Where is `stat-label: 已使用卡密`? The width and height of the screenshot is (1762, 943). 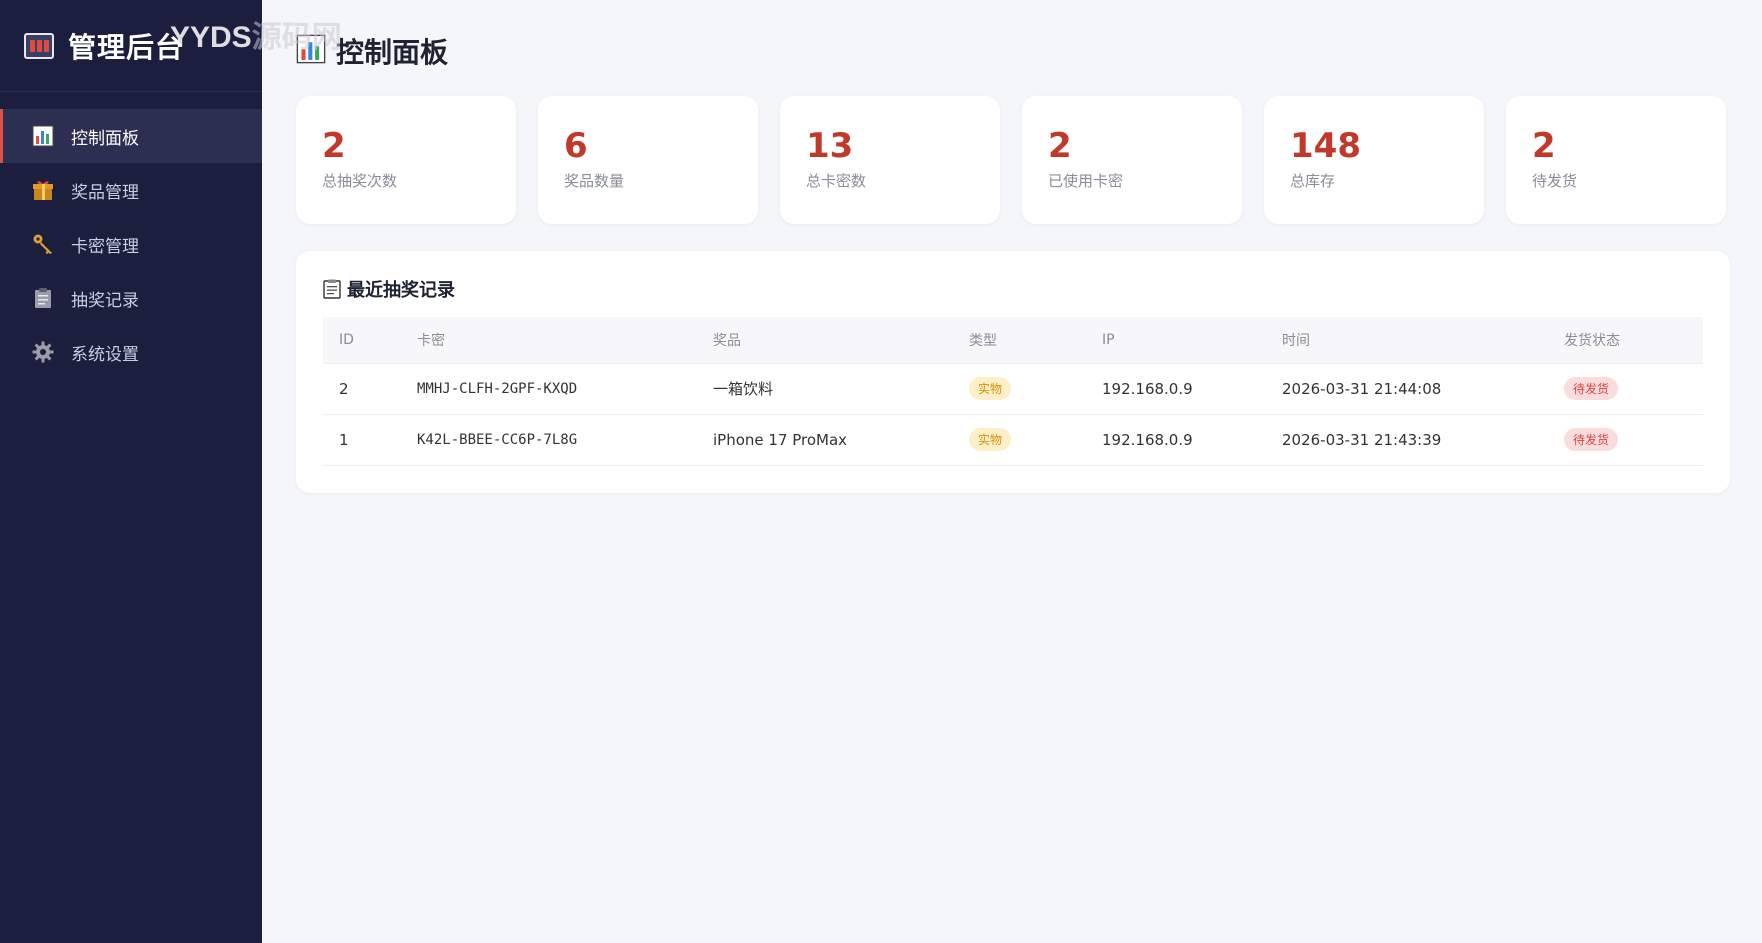 stat-label: 已使用卡密 is located at coordinates (1086, 181).